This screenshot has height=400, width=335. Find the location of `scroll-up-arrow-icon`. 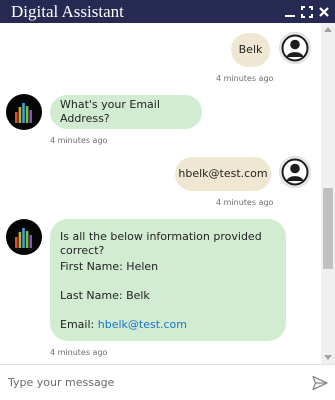

scroll-up-arrow-icon is located at coordinates (328, 29).